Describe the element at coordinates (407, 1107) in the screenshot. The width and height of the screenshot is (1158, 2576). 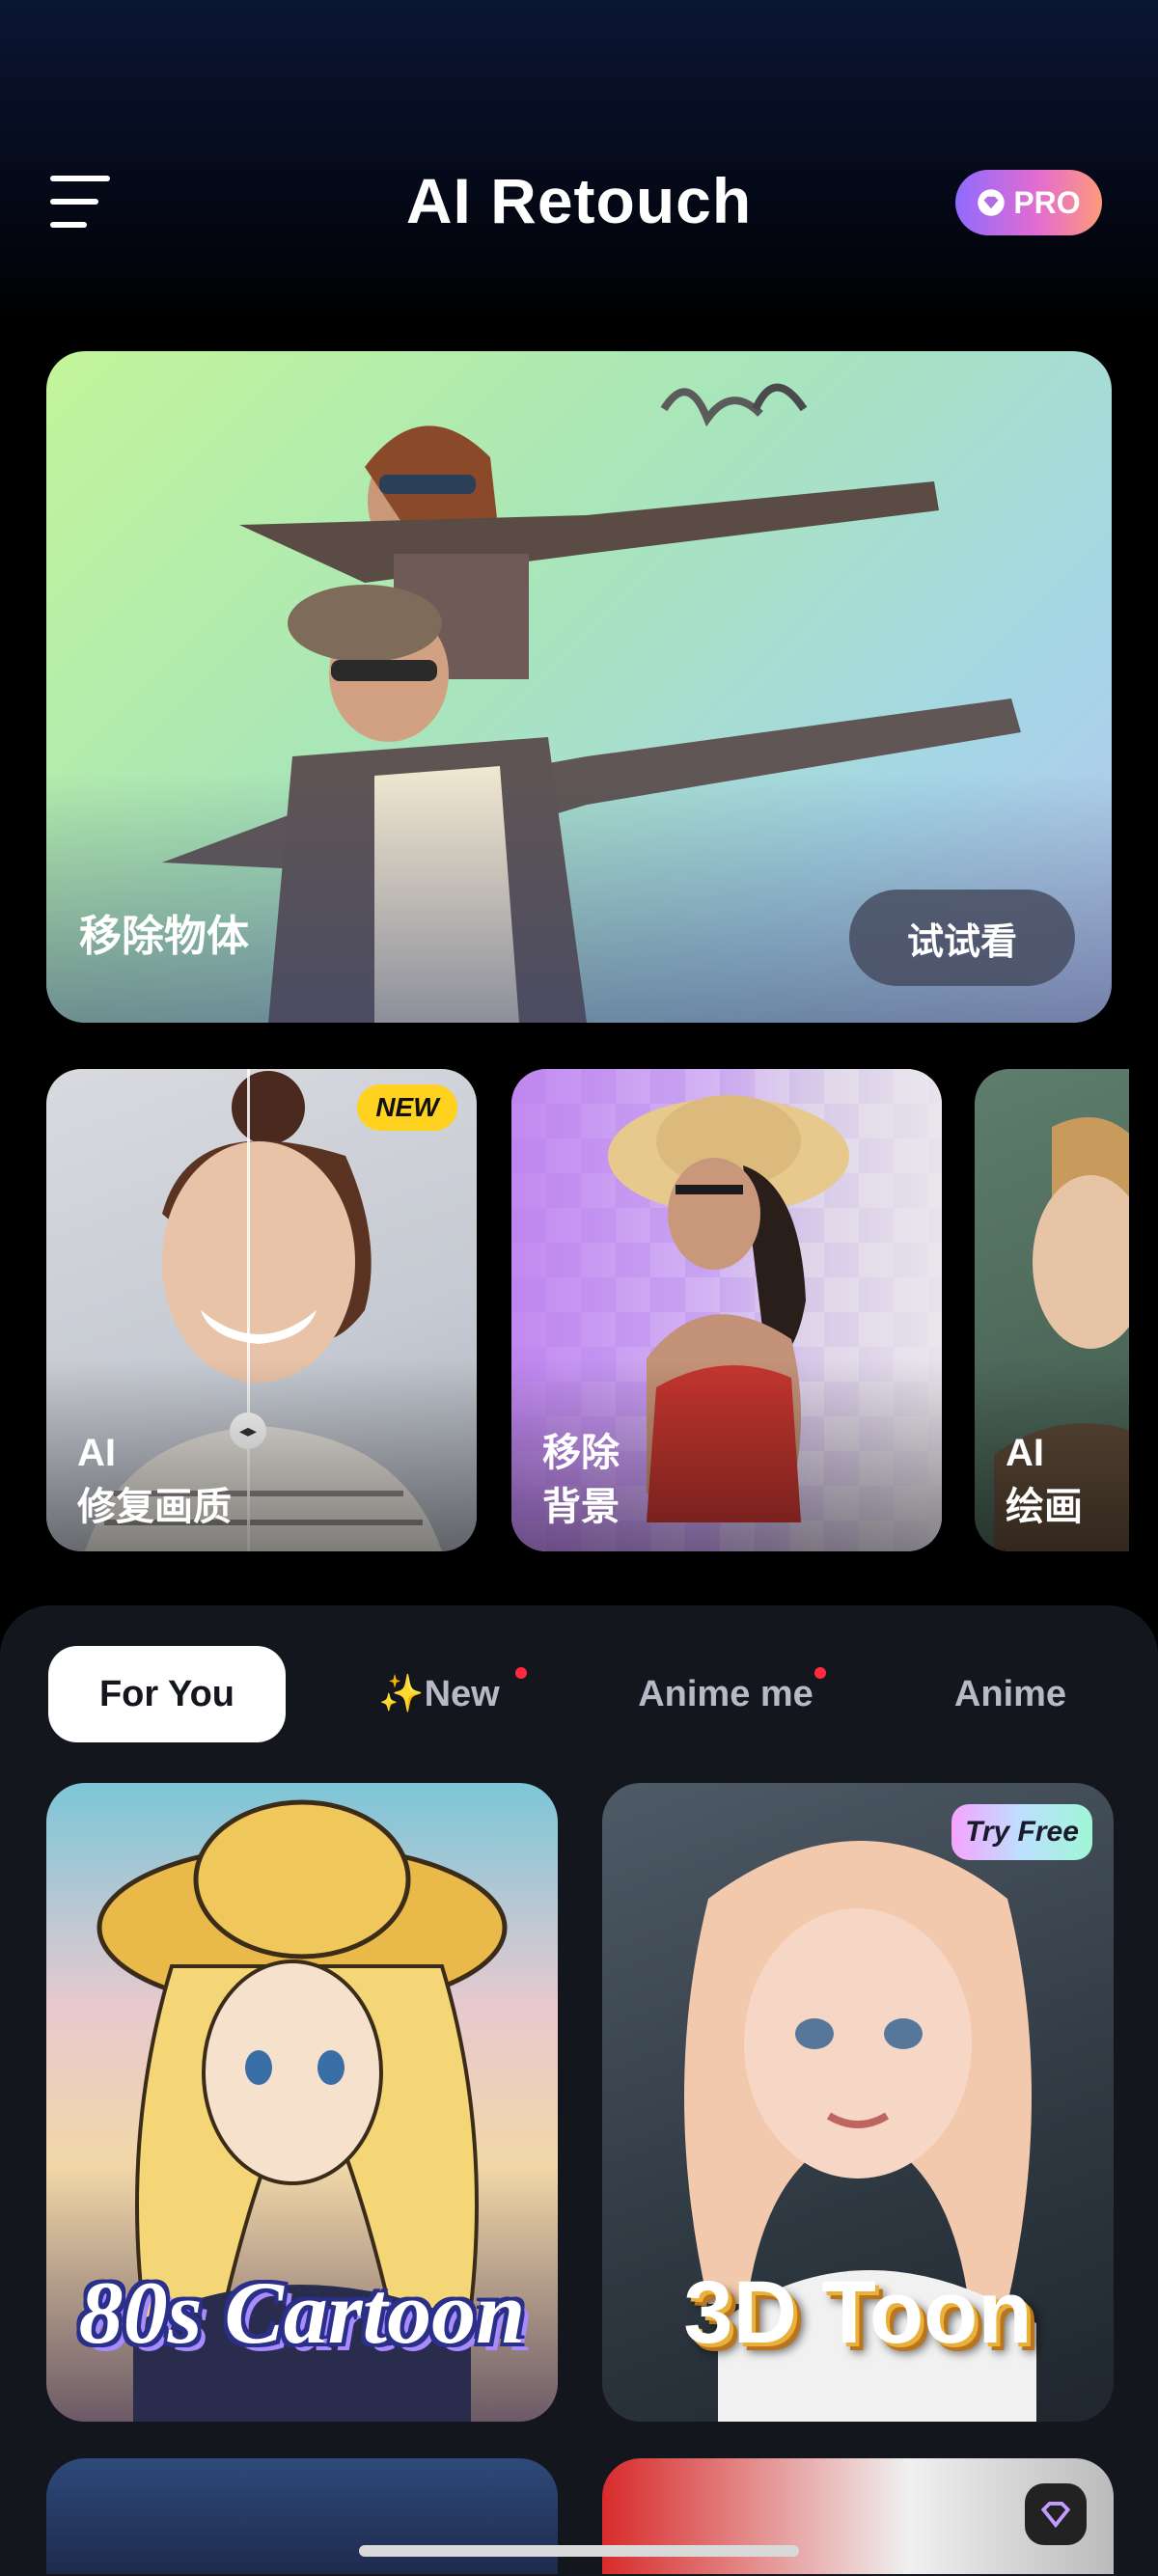
I see `new-badge: NEW` at that location.